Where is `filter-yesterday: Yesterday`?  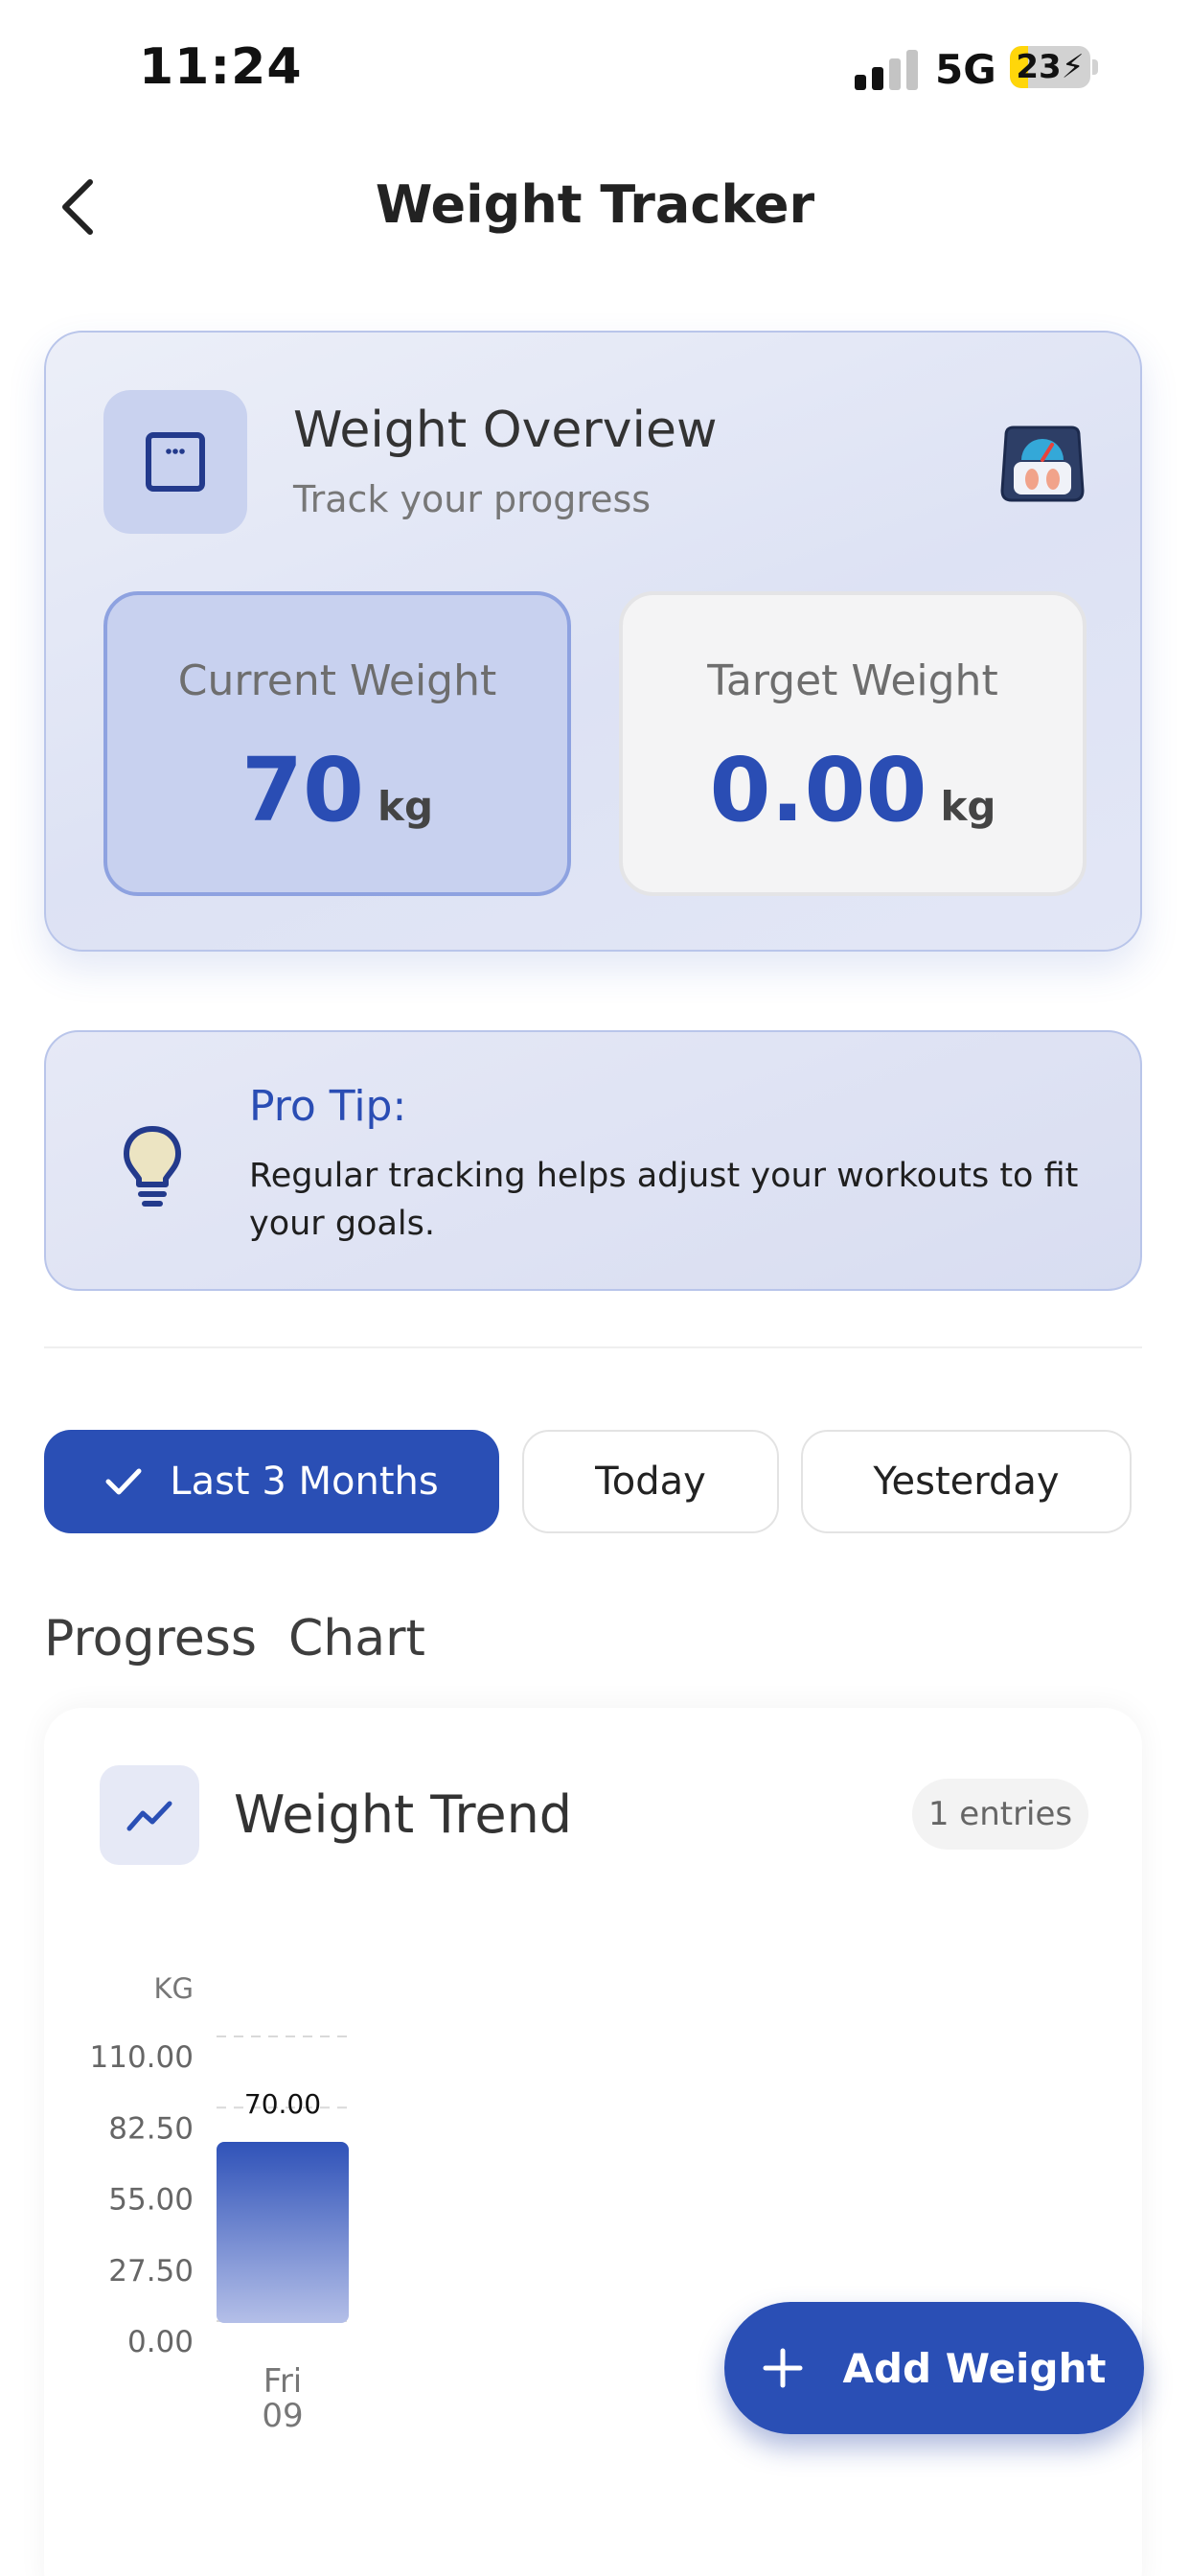 filter-yesterday: Yesterday is located at coordinates (967, 1481).